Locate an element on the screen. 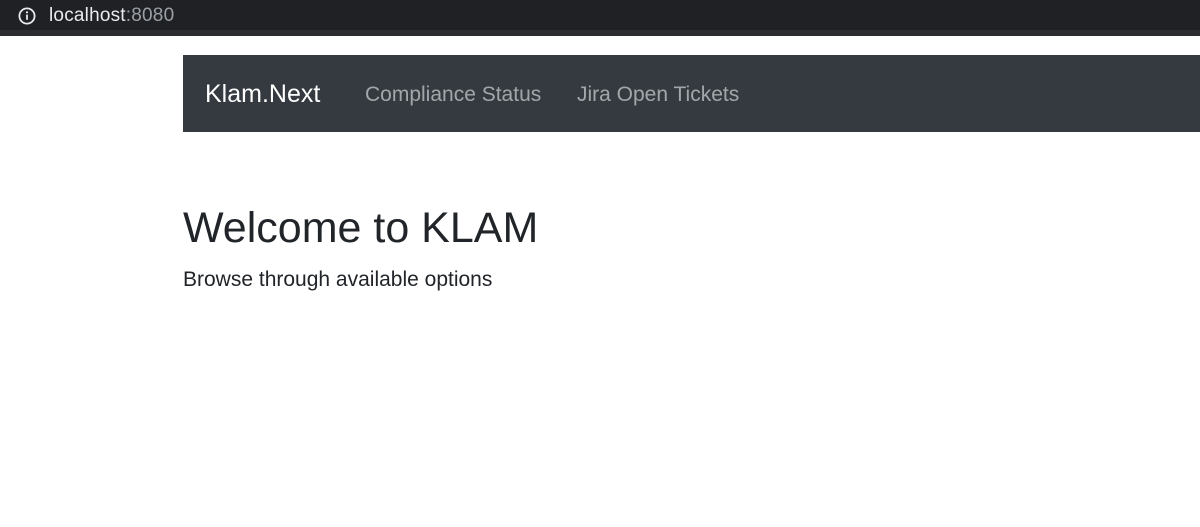 Image resolution: width=1200 pixels, height=527 pixels. url-text: localhost:8080 is located at coordinates (111, 16).